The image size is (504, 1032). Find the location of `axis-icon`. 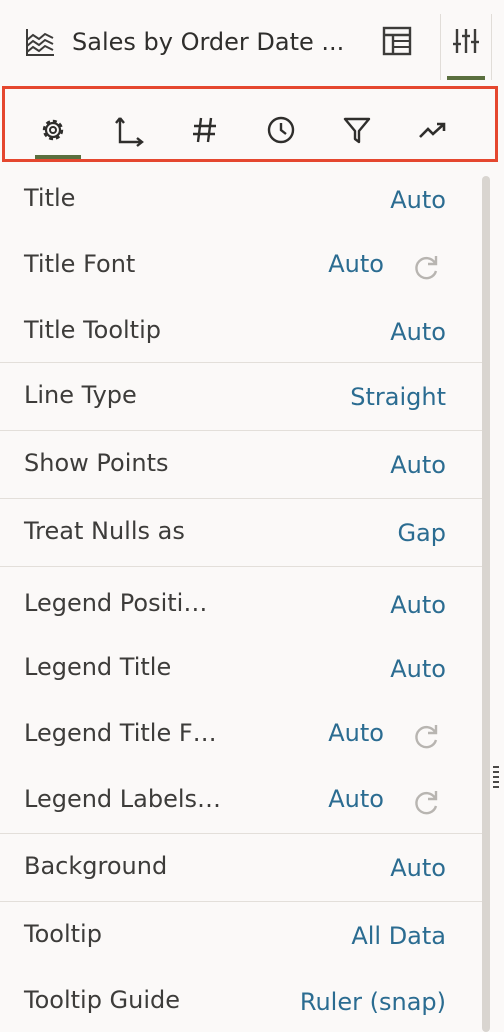

axis-icon is located at coordinates (129, 132).